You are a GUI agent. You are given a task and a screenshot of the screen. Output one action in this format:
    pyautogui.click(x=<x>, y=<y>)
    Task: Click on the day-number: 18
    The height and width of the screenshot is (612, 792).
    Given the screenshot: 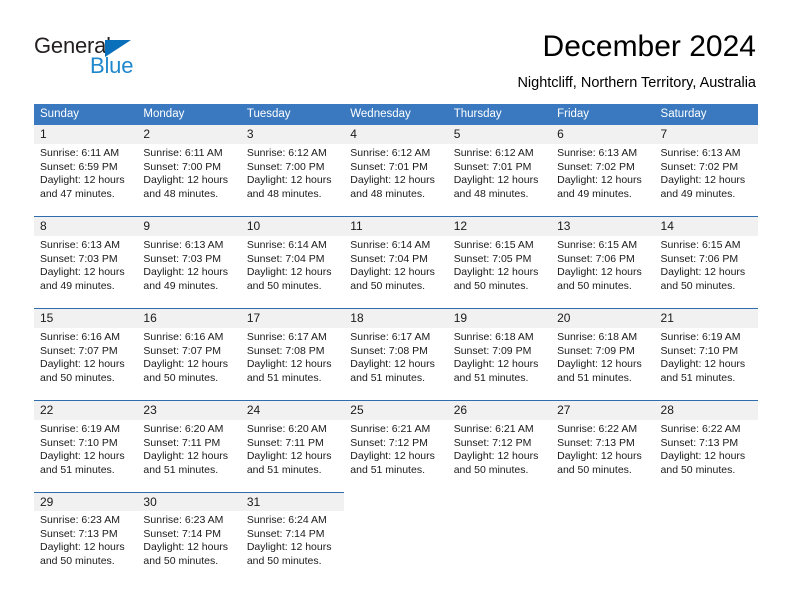 What is the action you would take?
    pyautogui.click(x=396, y=318)
    